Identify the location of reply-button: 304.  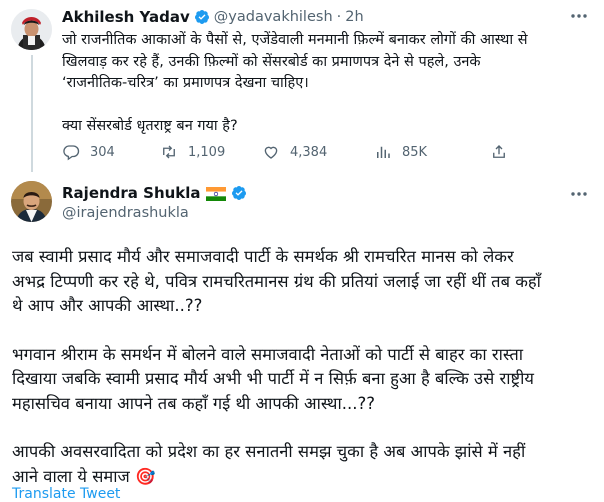
(88, 152).